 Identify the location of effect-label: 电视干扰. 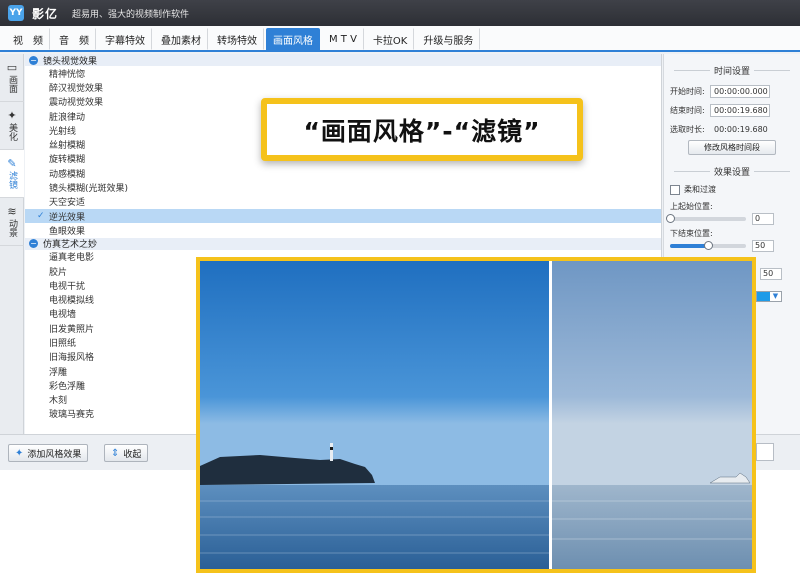
(67, 286).